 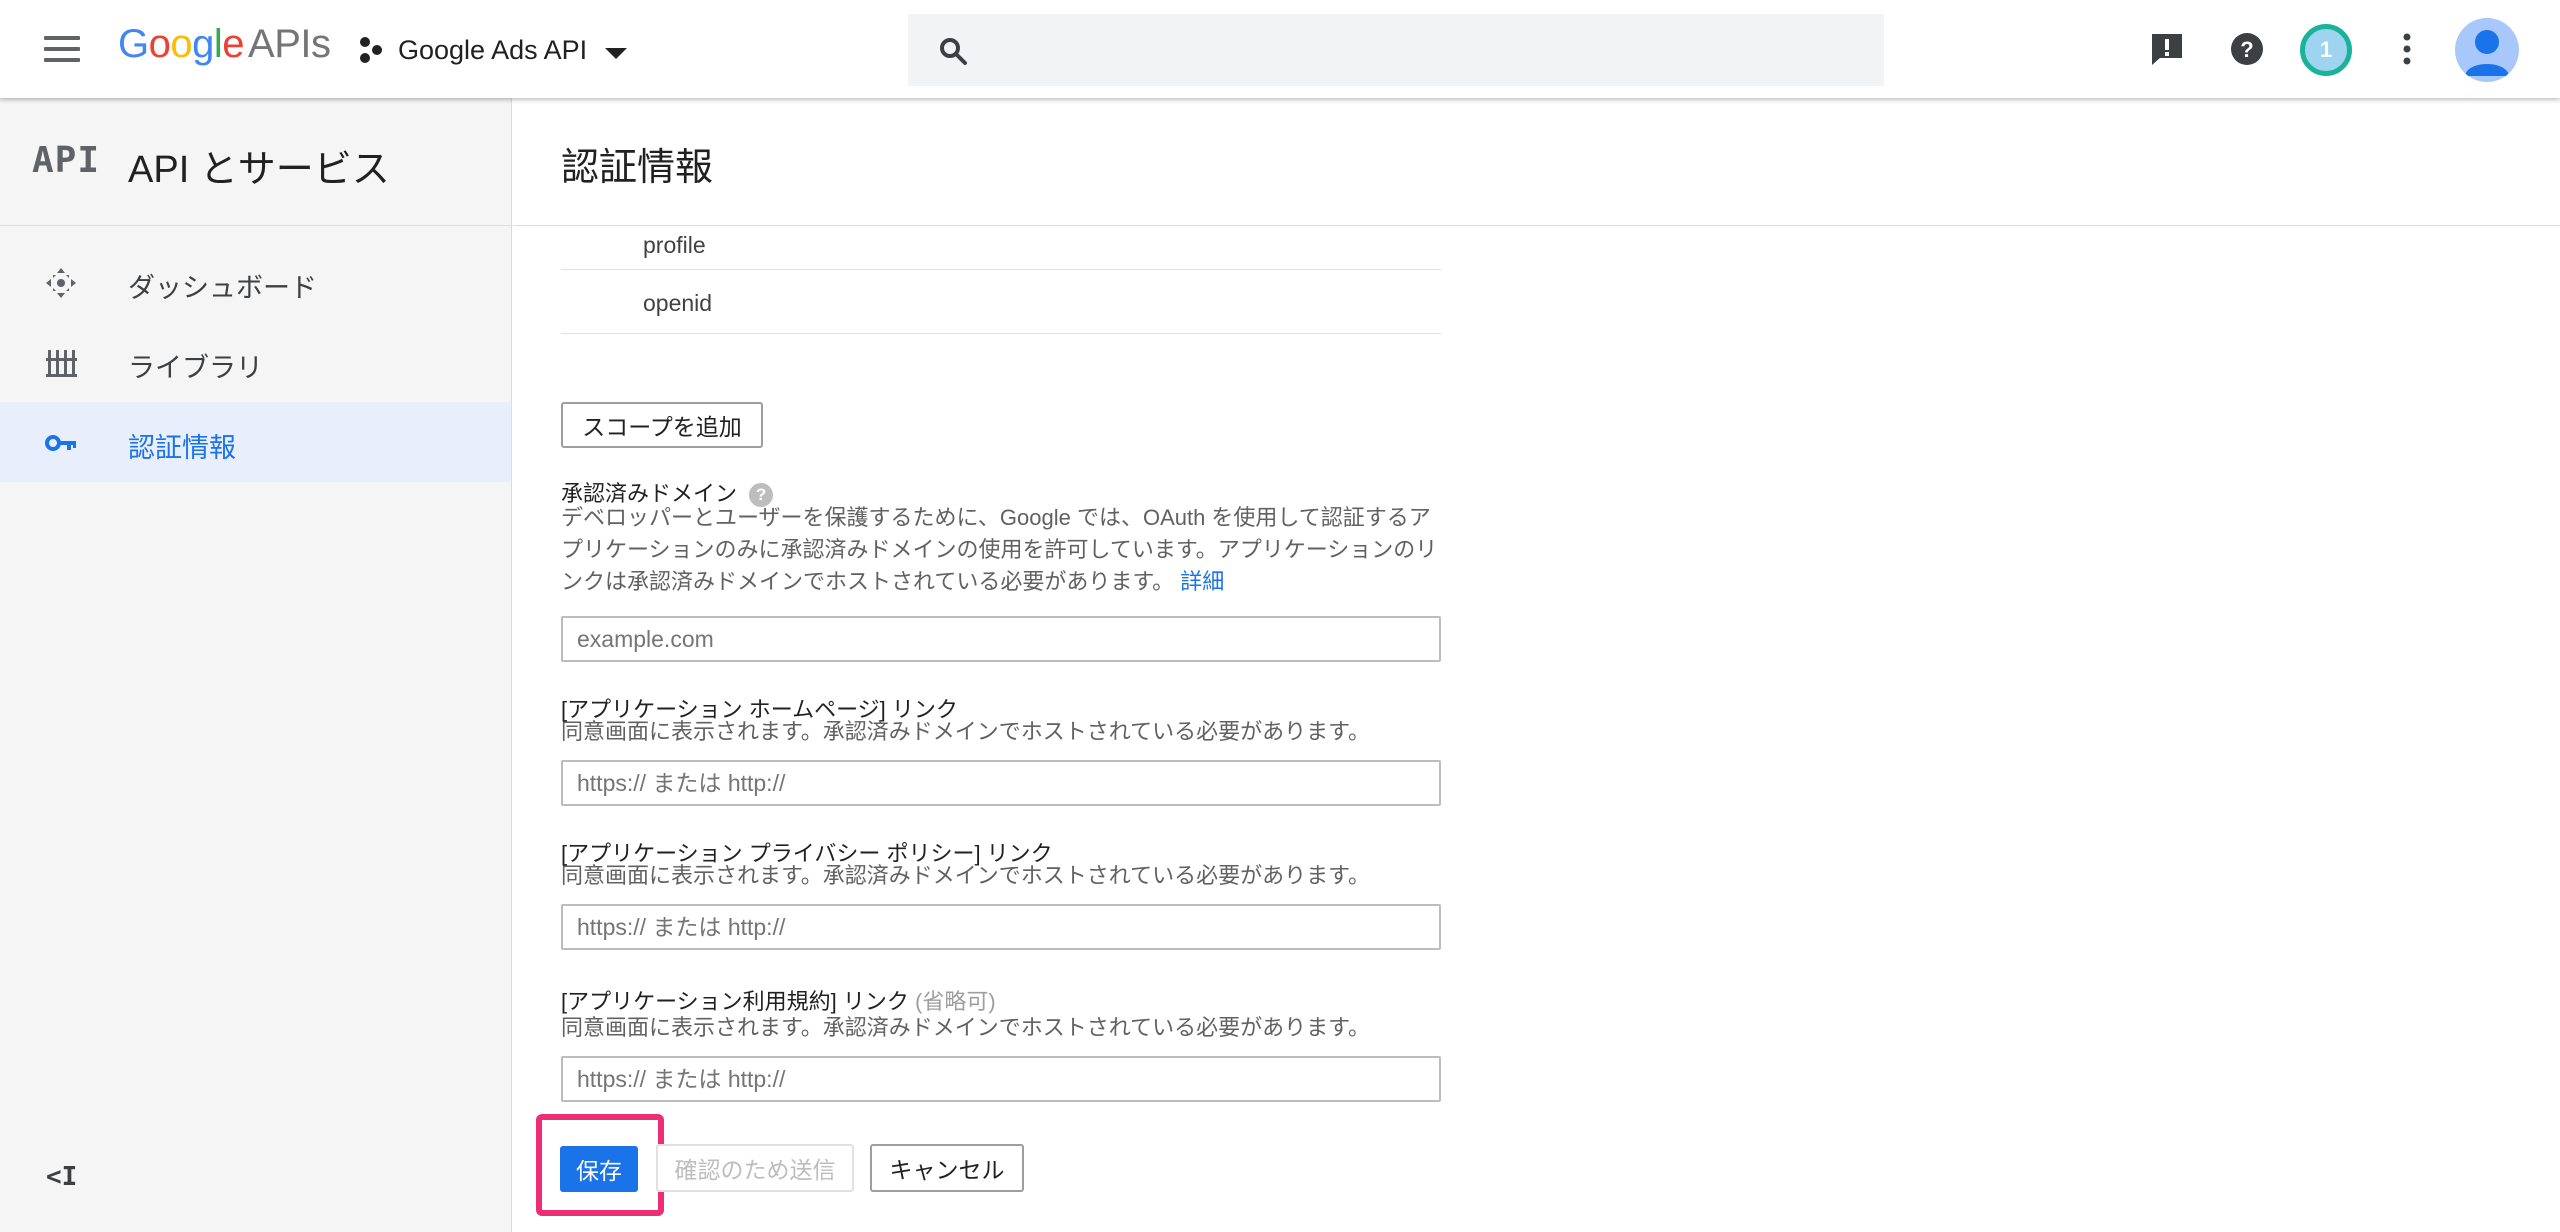 I want to click on google-wordmark: Google, so click(x=181, y=44).